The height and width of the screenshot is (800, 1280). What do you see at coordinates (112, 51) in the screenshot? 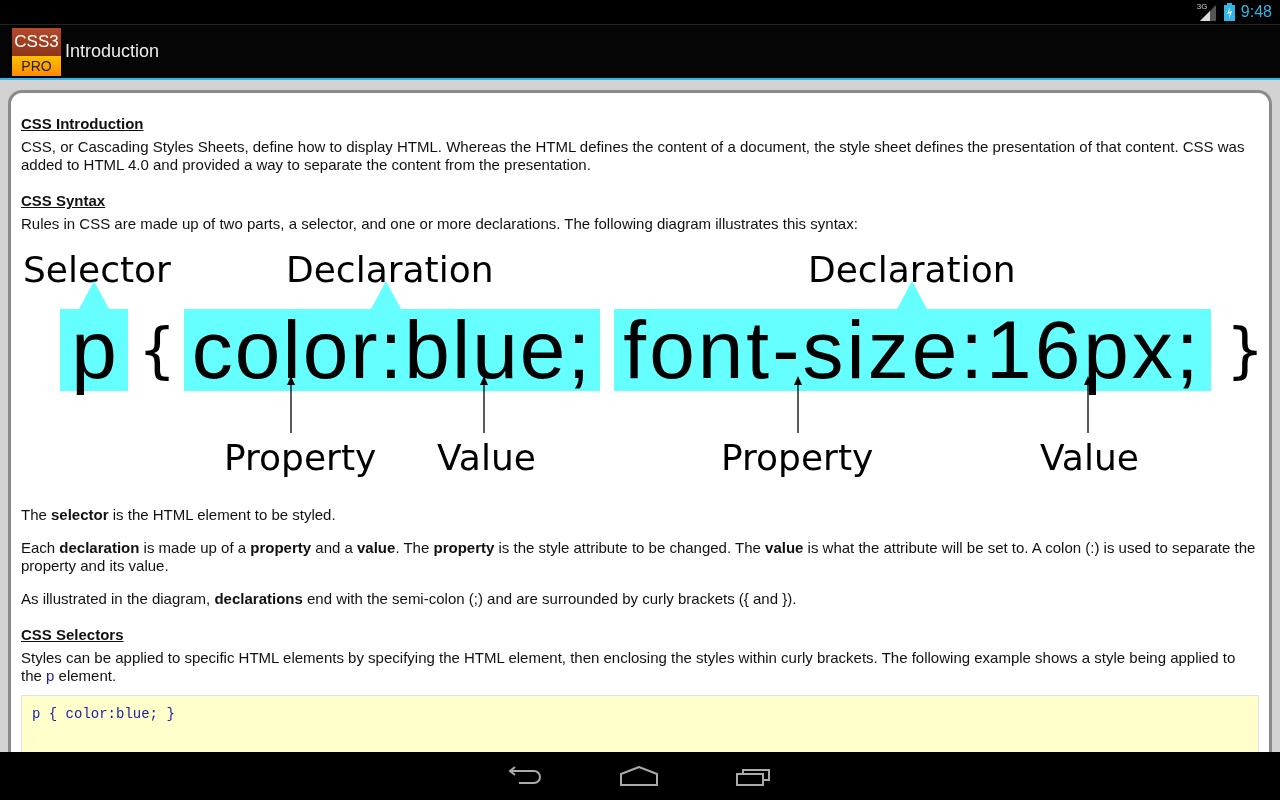
I see `screen-title: Introduction` at bounding box center [112, 51].